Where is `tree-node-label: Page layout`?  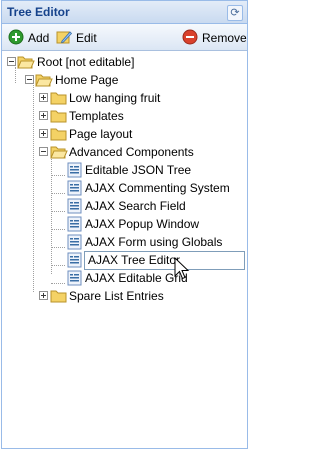 tree-node-label: Page layout is located at coordinates (101, 134).